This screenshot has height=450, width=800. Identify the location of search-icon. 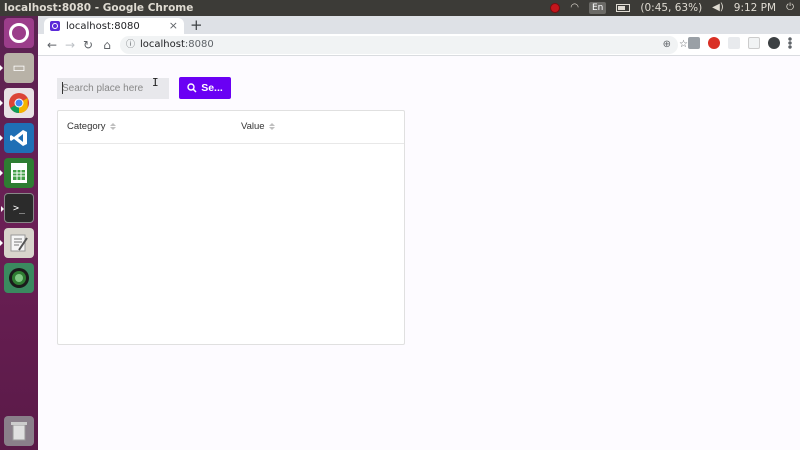
(192, 88).